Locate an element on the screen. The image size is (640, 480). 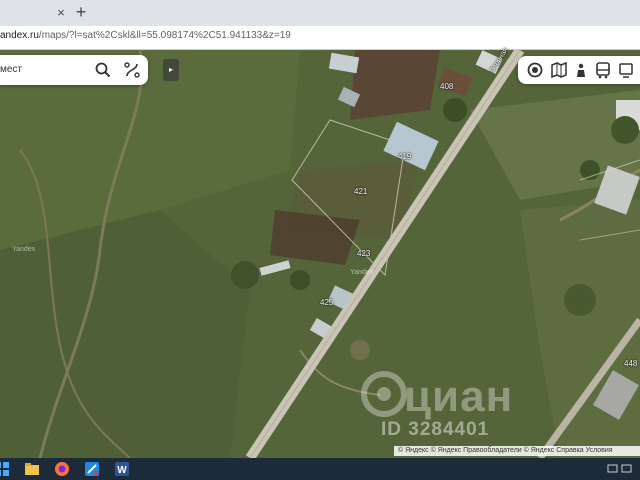
search-input: мест is located at coordinates (11, 69).